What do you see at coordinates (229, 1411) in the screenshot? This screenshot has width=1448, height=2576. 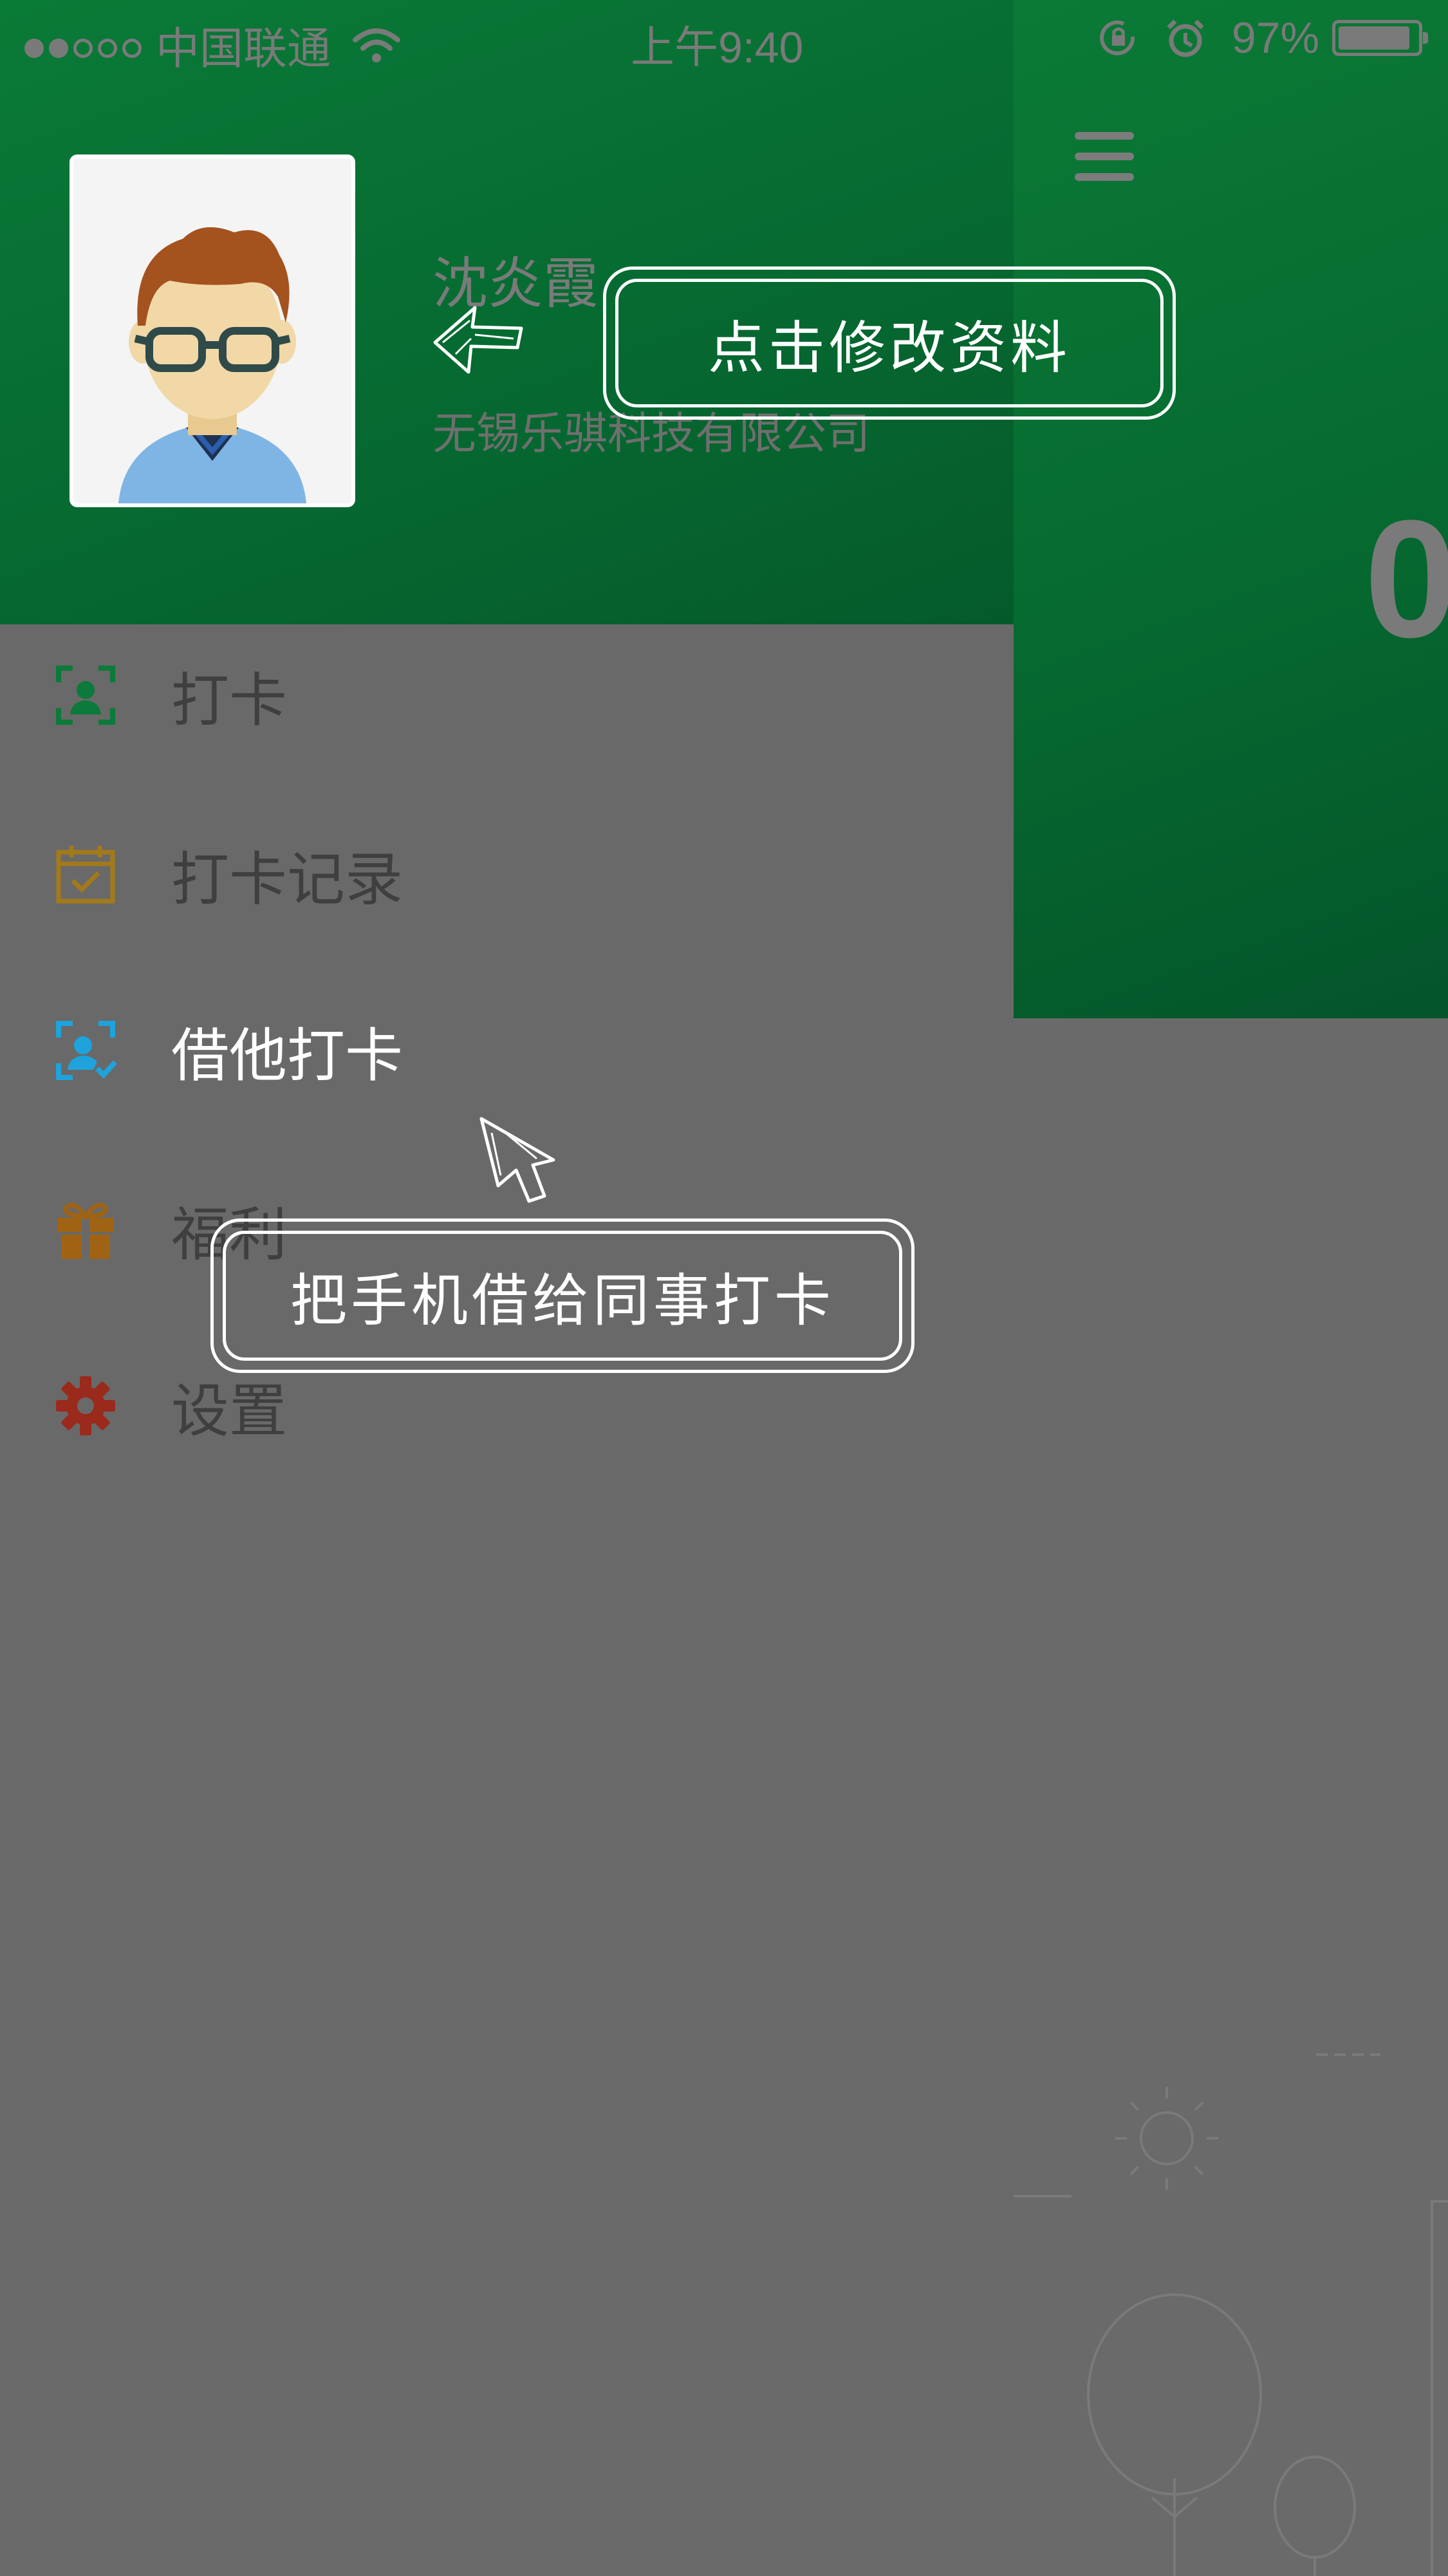 I see `menu-item-label: 设置` at bounding box center [229, 1411].